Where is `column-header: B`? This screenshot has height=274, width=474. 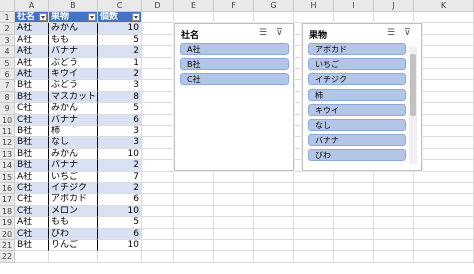
column-header: B is located at coordinates (73, 6).